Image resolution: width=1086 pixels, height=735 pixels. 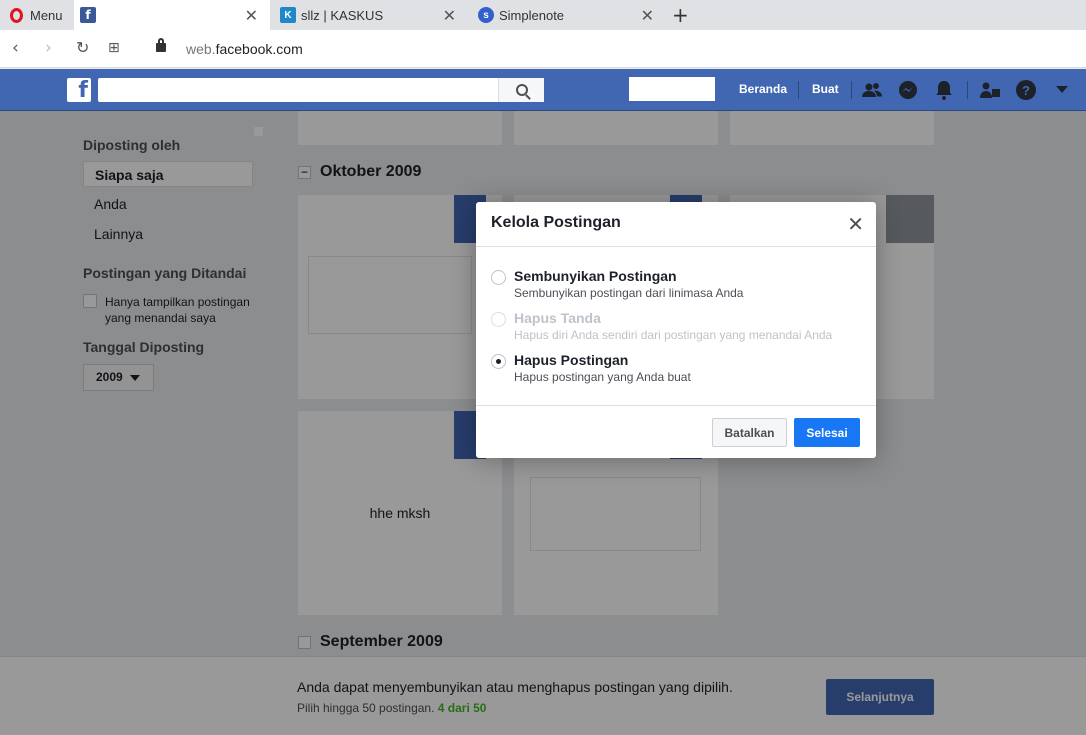 I want to click on home-link: Beranda, so click(x=763, y=89).